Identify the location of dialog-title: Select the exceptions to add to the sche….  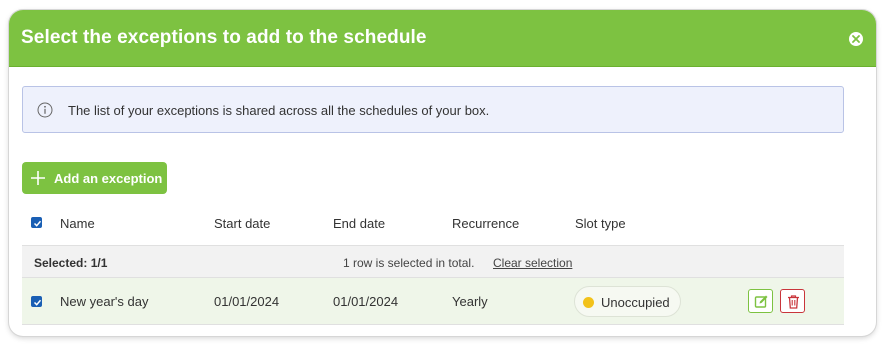
(224, 37).